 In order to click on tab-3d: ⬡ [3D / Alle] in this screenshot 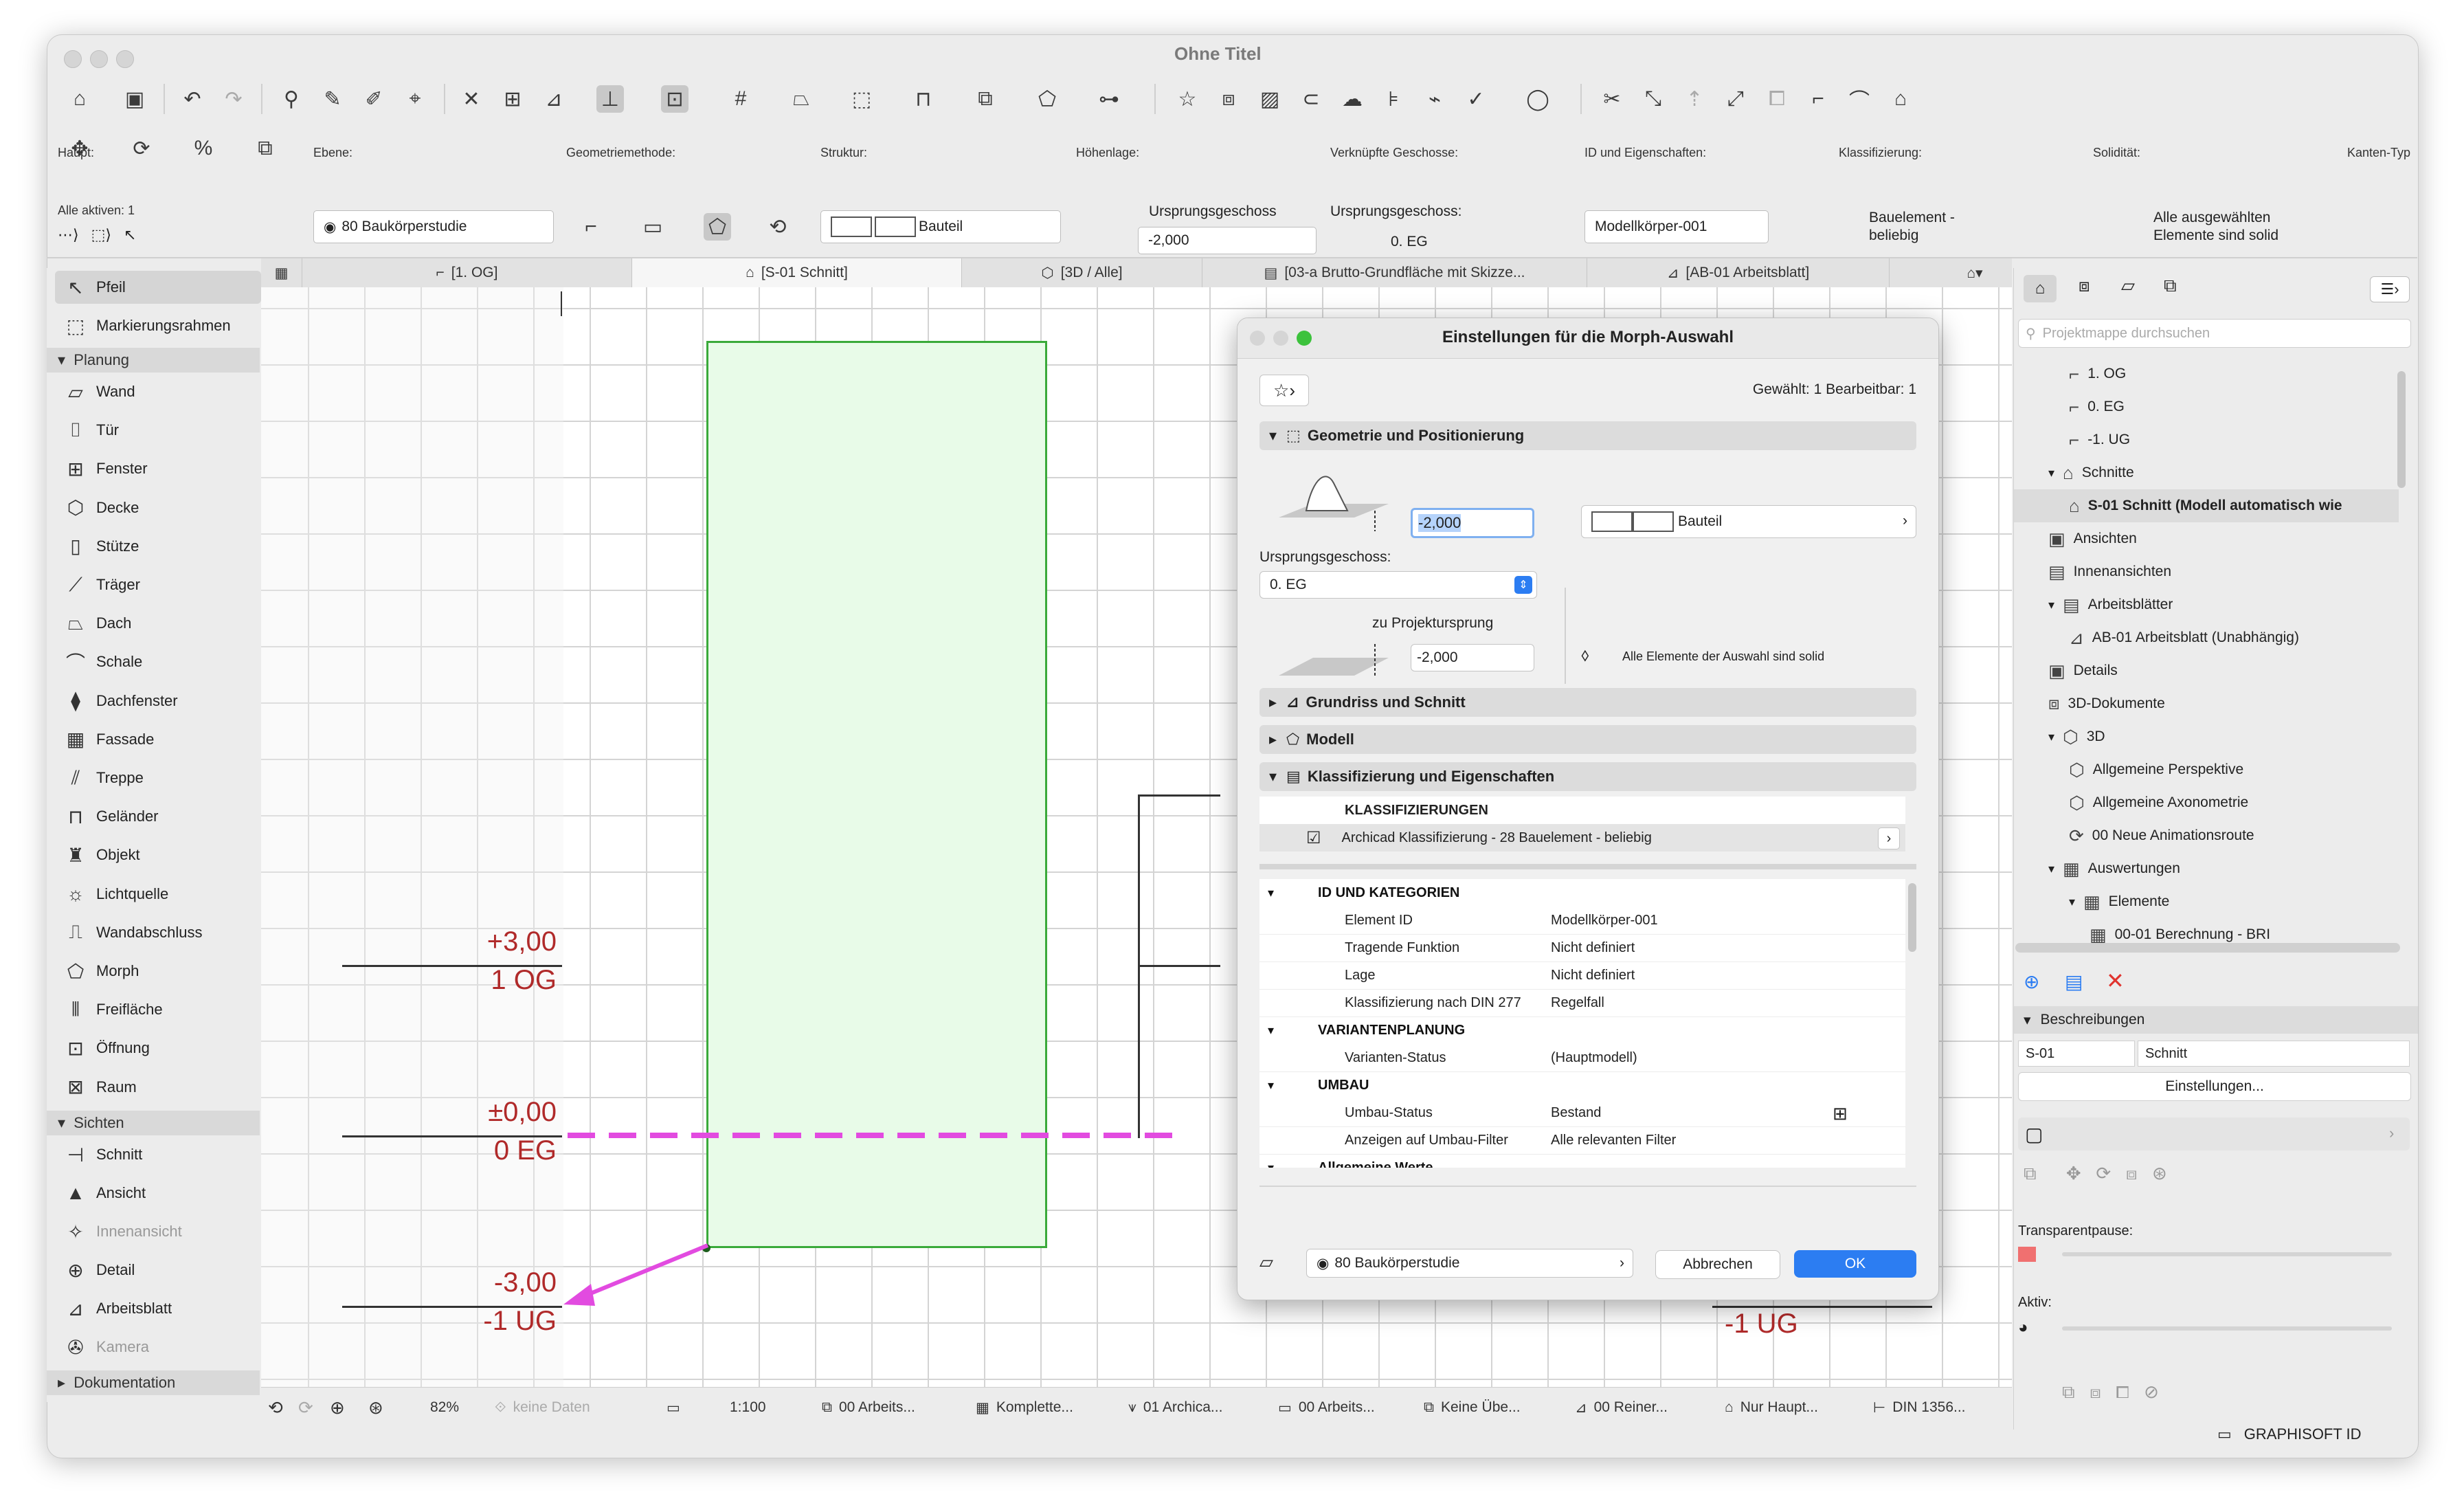, I will do `click(1082, 272)`.